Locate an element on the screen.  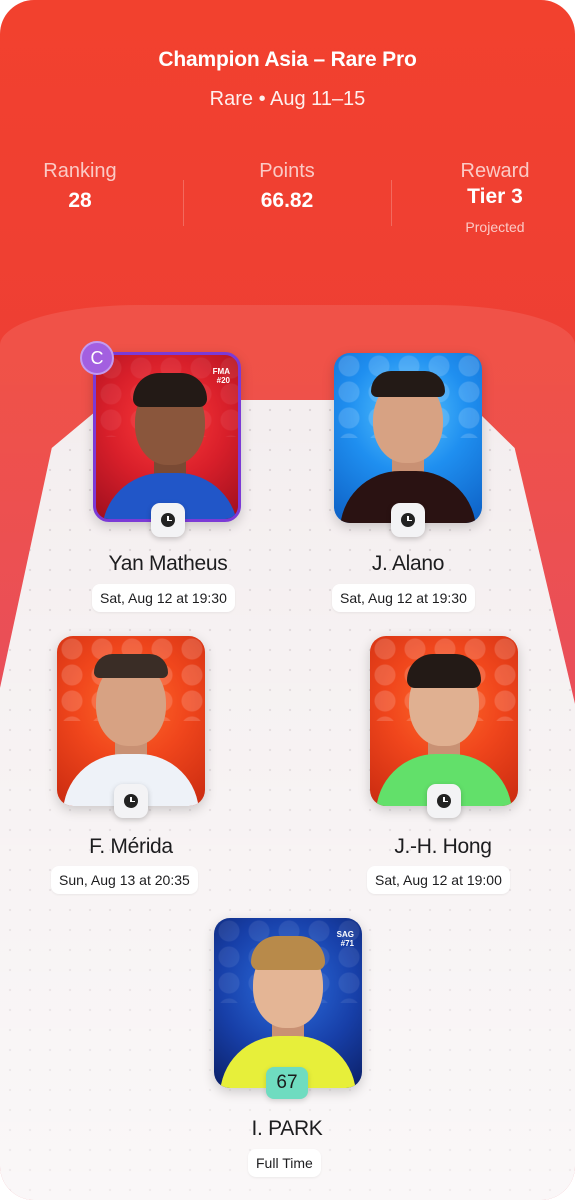
captain-badge: C is located at coordinates (97, 358).